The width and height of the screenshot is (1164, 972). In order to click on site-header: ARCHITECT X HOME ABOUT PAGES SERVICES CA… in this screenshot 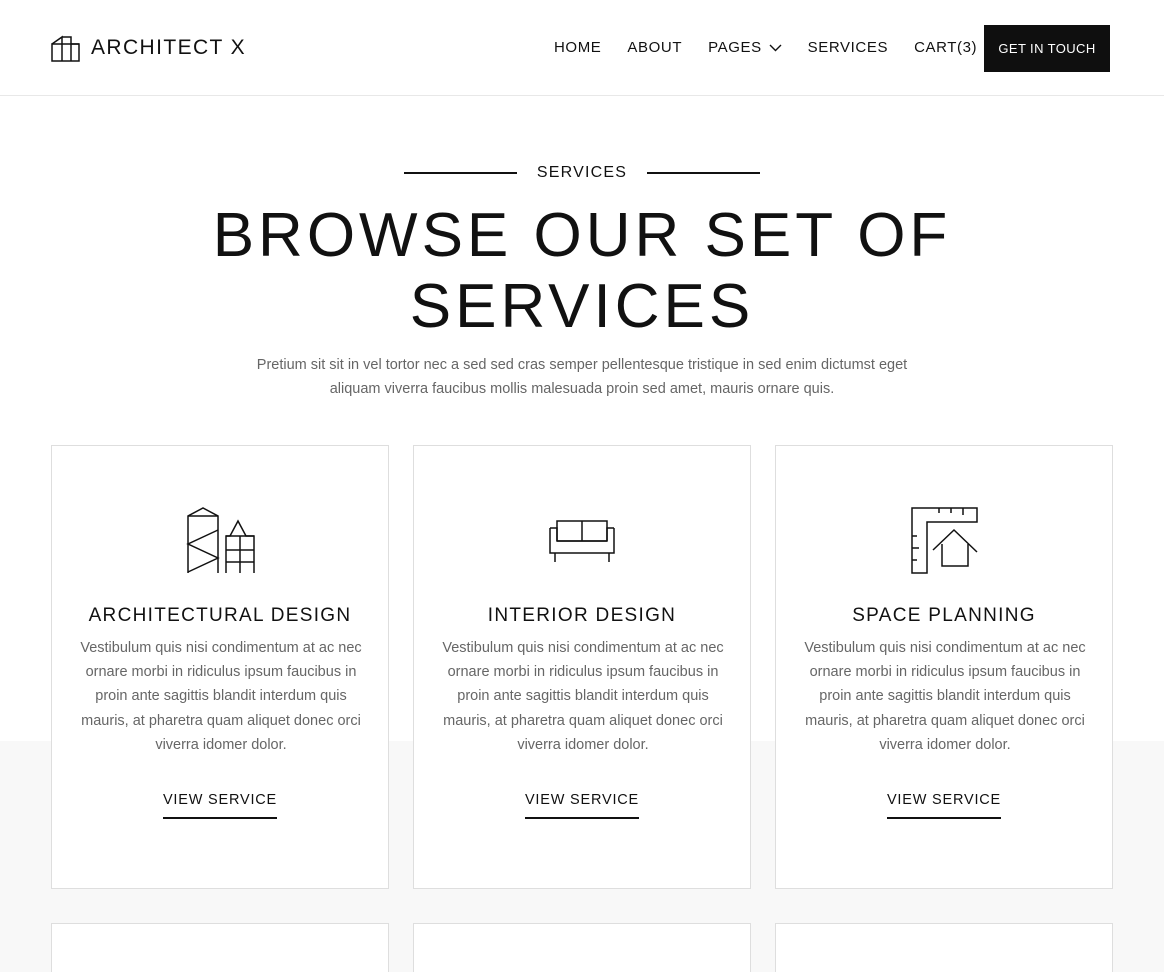, I will do `click(582, 48)`.